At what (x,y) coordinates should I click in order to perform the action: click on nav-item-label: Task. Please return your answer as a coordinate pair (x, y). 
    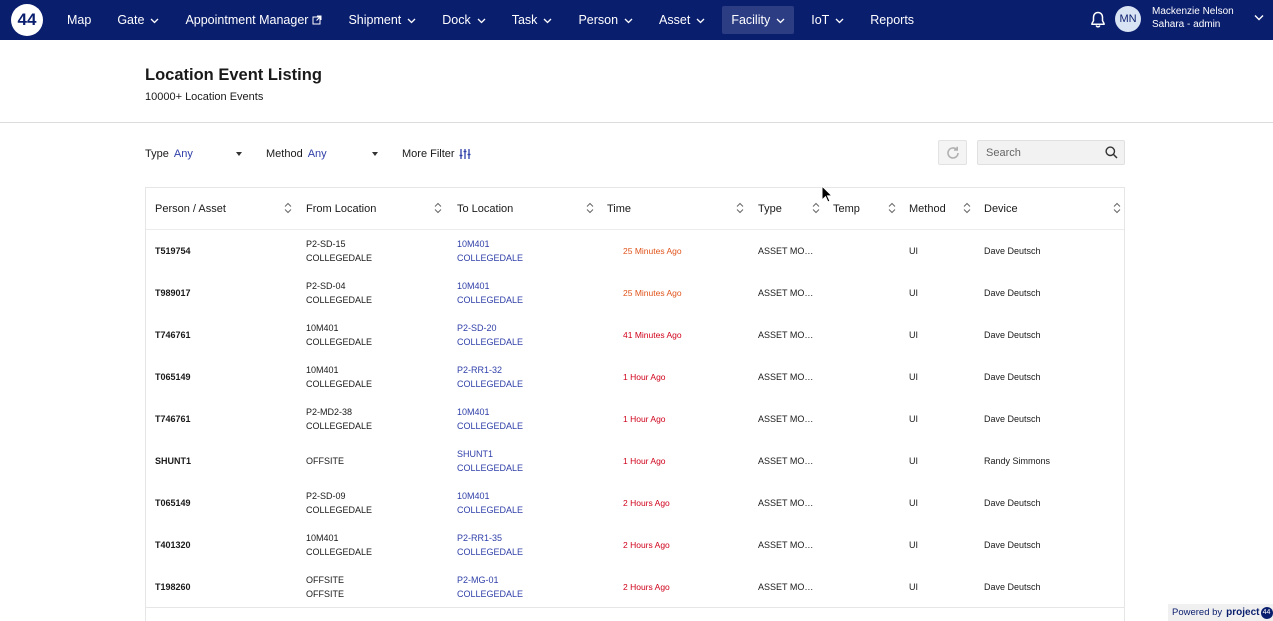
    Looking at the image, I should click on (524, 20).